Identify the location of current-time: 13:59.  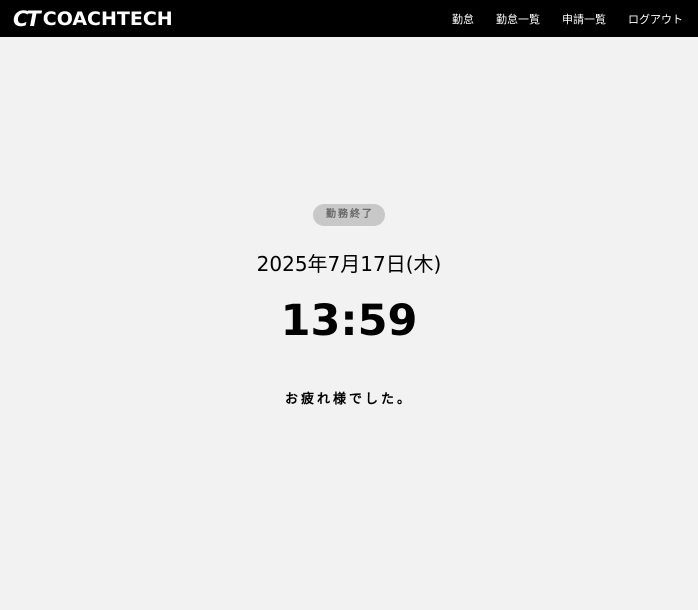
(349, 321).